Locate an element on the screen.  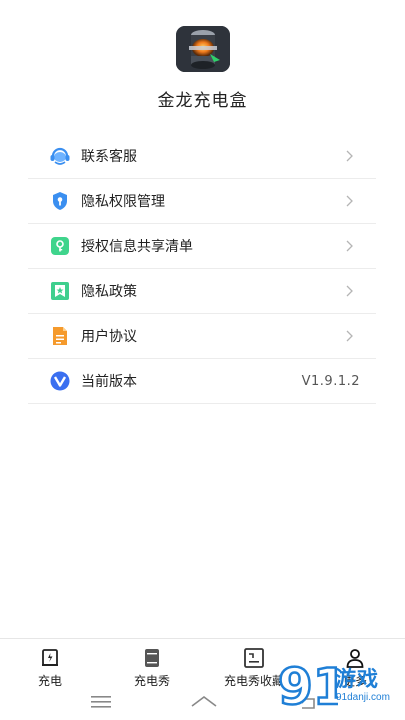
menu-item-label: 当前版本 is located at coordinates (109, 382).